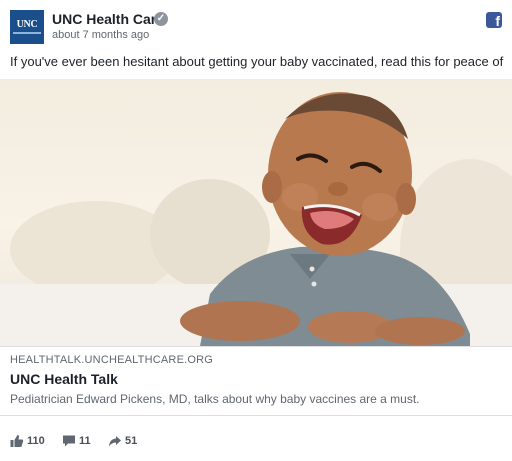 Image resolution: width=512 pixels, height=461 pixels. What do you see at coordinates (27, 33) in the screenshot?
I see `avatar-logo-stripe` at bounding box center [27, 33].